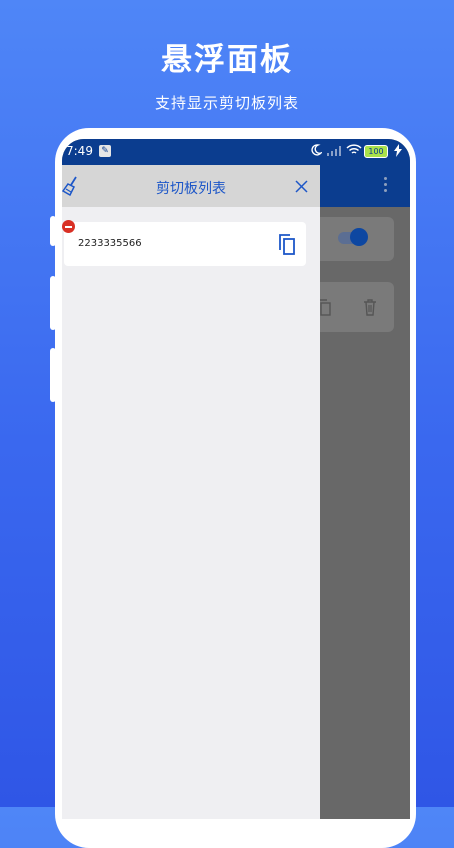 This screenshot has height=848, width=454. What do you see at coordinates (226, 103) in the screenshot?
I see `promo-subtitle: 支持显示剪切板列表` at bounding box center [226, 103].